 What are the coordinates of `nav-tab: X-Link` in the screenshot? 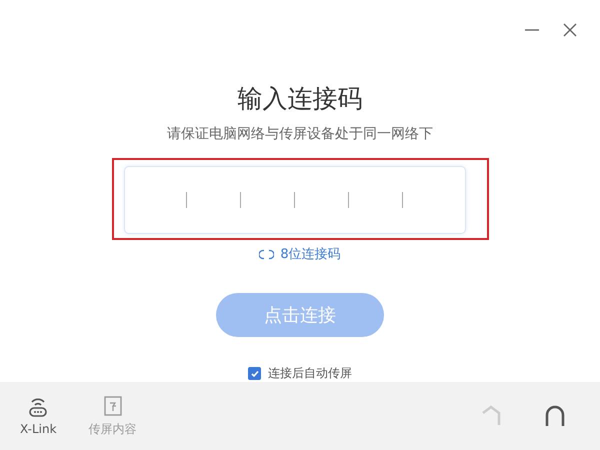 It's located at (38, 416).